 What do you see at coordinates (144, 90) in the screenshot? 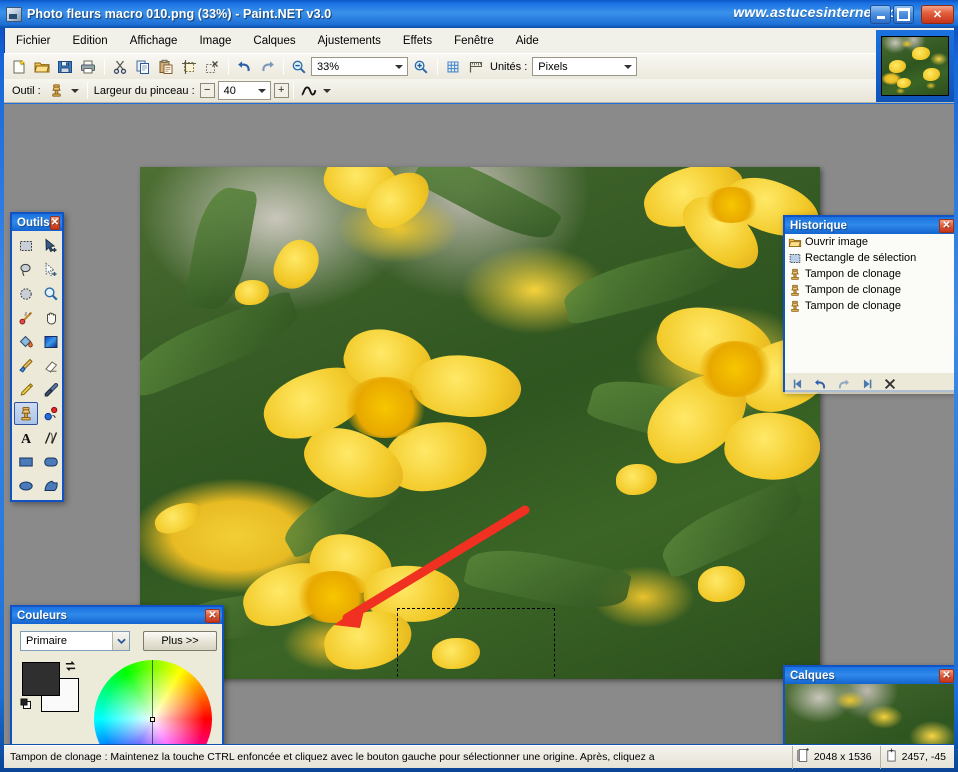
I see `brush-width-label: Largeur du pinceau :` at bounding box center [144, 90].